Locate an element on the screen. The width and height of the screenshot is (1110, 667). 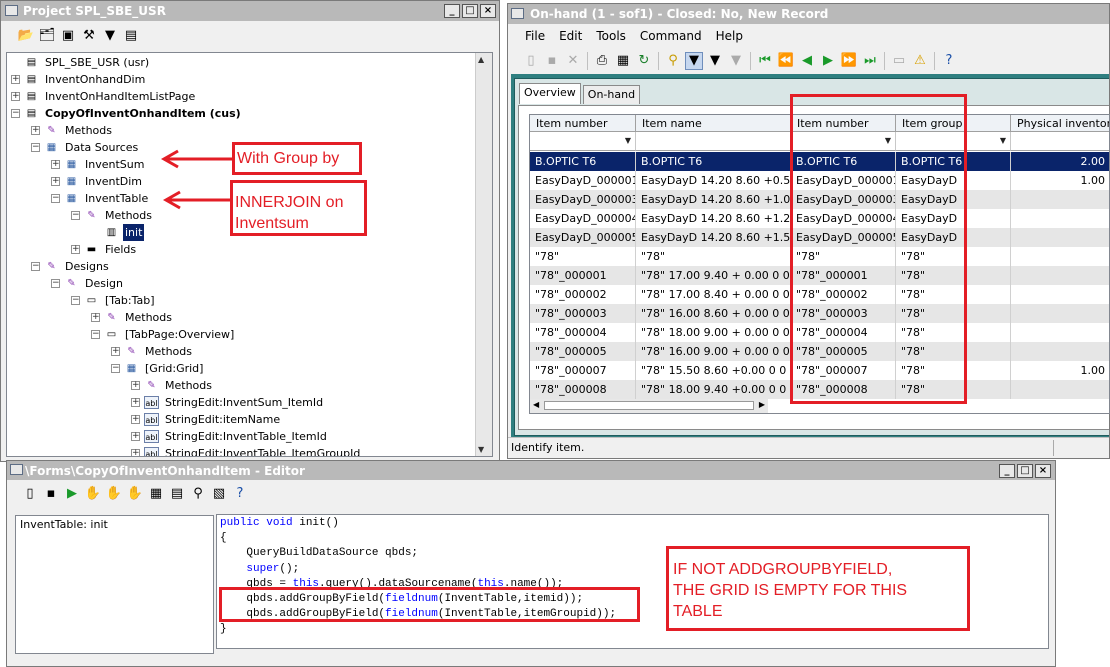
groupby-code-highlight is located at coordinates (429, 604).